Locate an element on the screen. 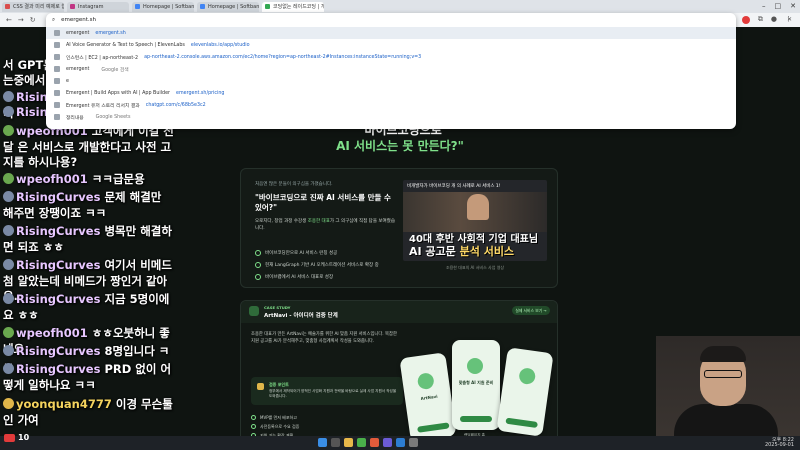 The width and height of the screenshot is (800, 450). back-icon: ← is located at coordinates (9, 20).